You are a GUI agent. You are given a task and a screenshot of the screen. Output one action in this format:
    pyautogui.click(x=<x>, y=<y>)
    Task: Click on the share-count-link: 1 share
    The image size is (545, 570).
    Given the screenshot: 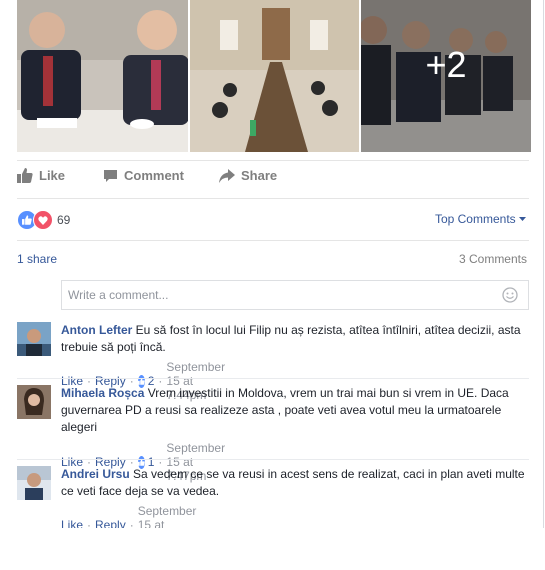 What is the action you would take?
    pyautogui.click(x=37, y=259)
    